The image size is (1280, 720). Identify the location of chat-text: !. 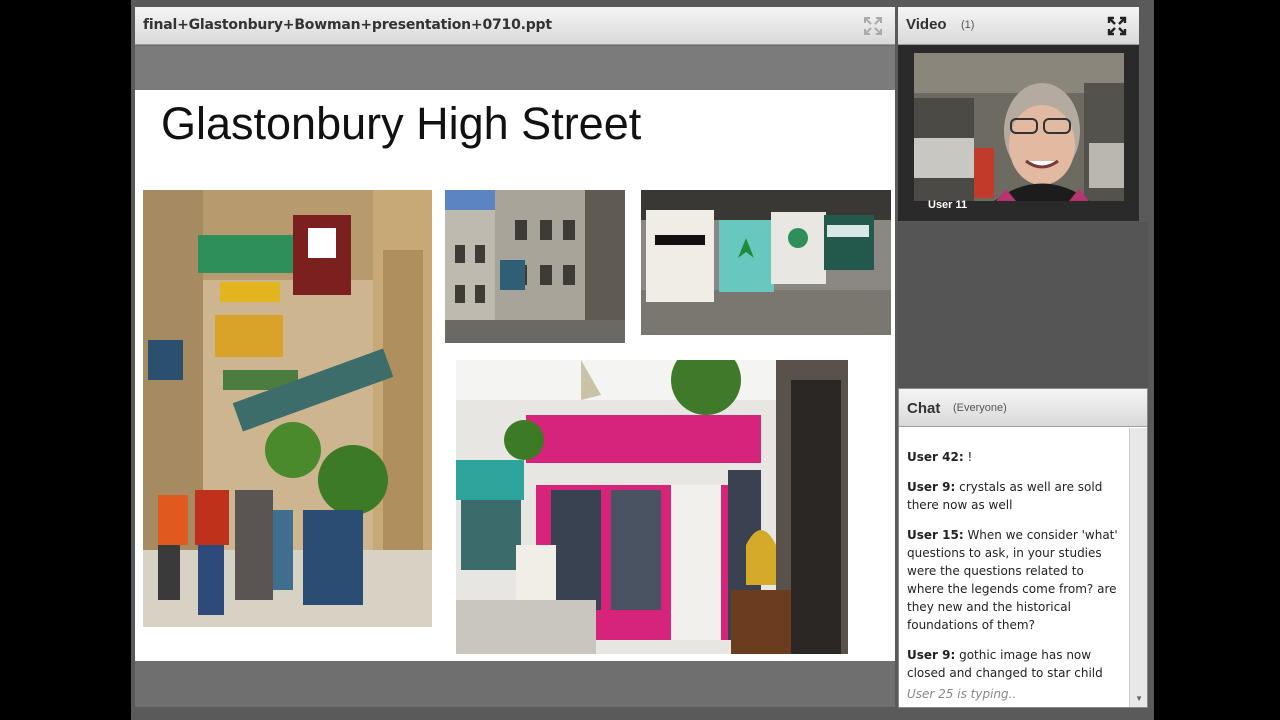
(968, 457).